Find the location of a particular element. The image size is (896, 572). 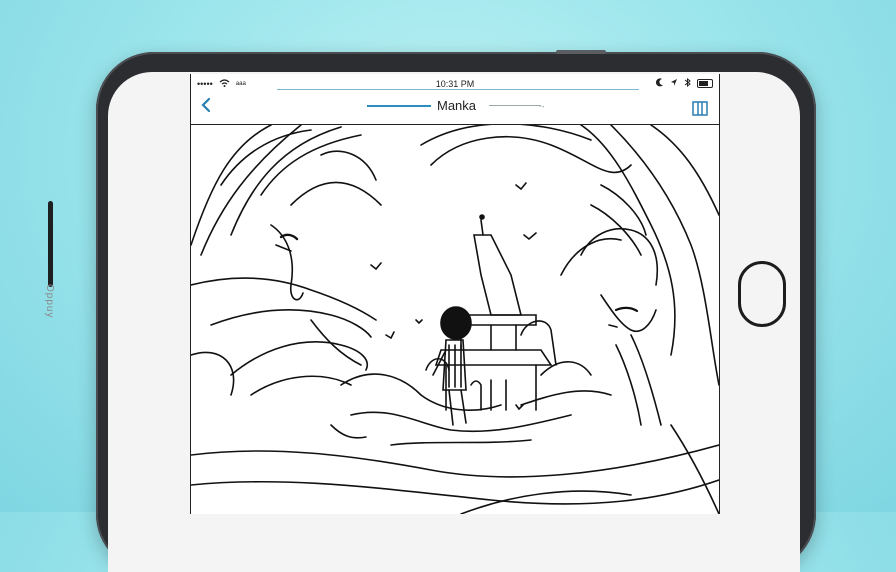

library-icon is located at coordinates (700, 108).